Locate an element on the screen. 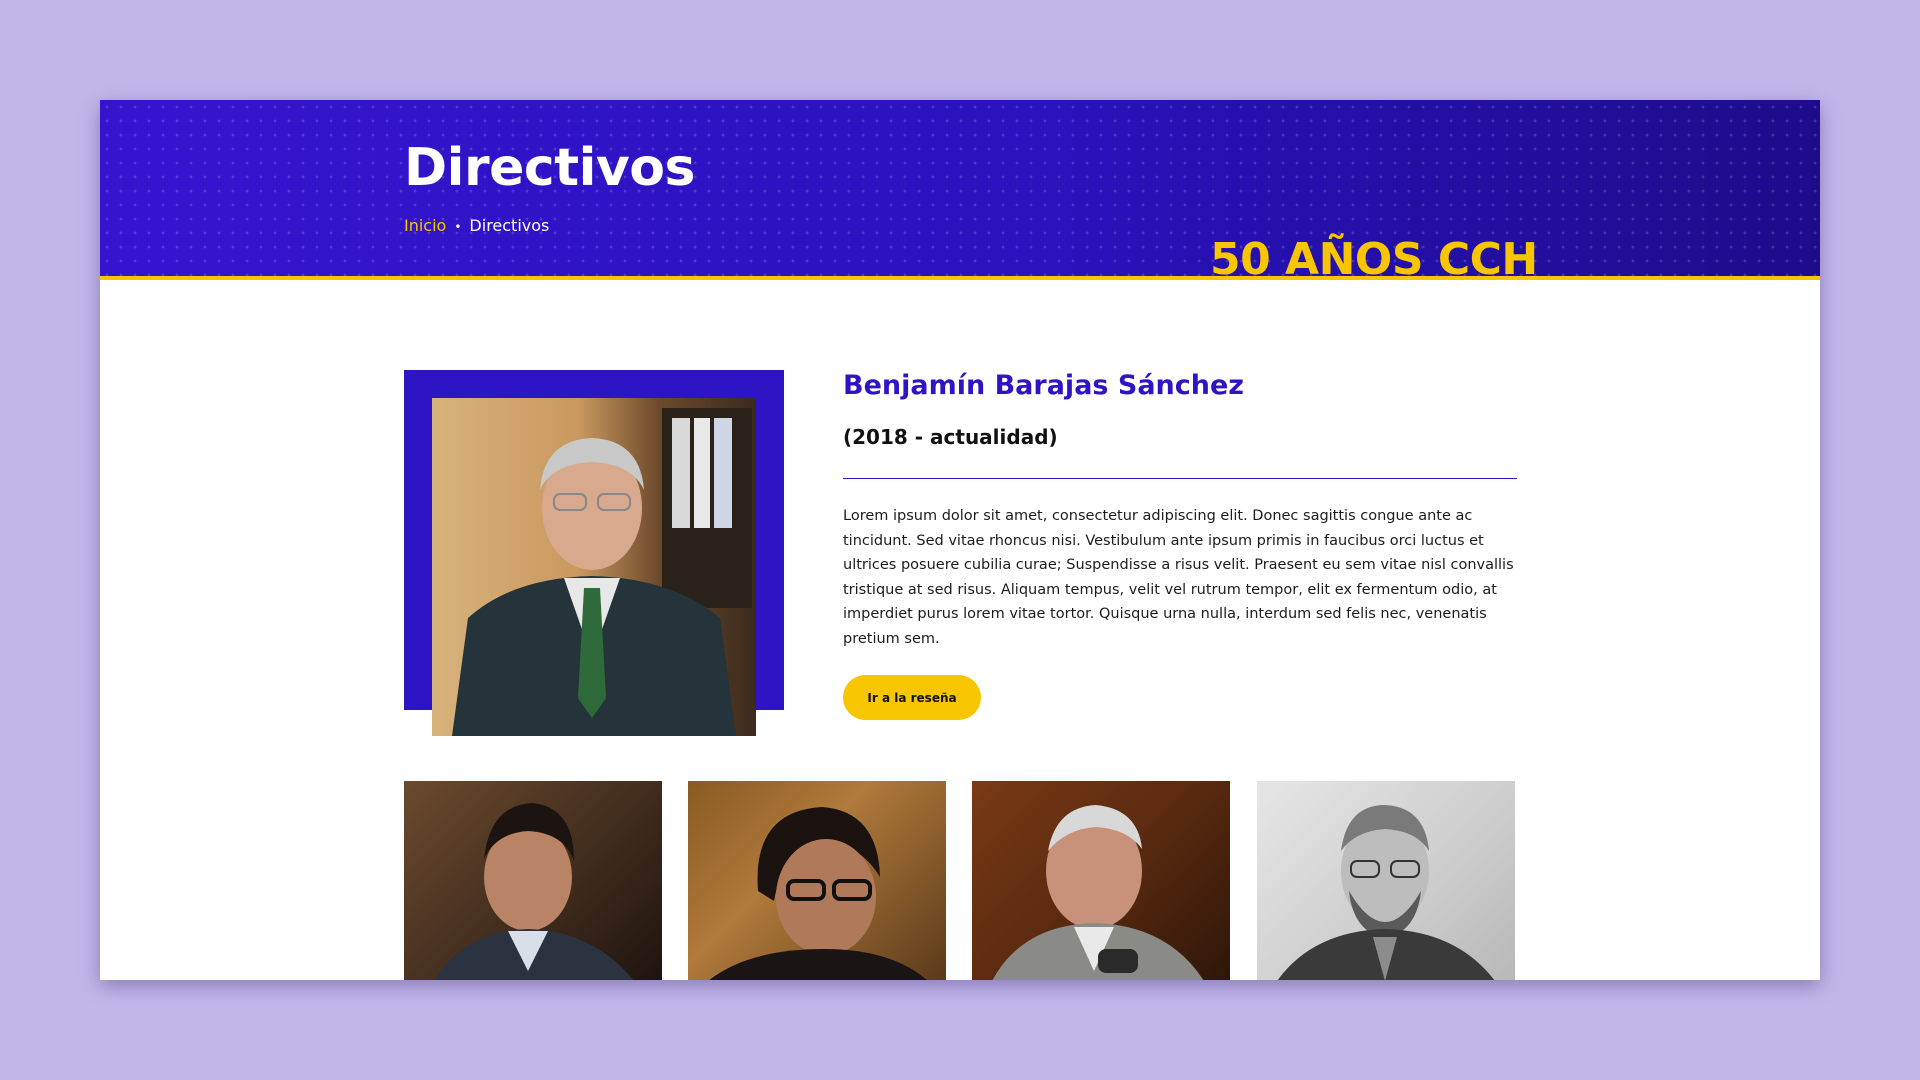 The image size is (1920, 1080). page-title: Directivos is located at coordinates (549, 168).